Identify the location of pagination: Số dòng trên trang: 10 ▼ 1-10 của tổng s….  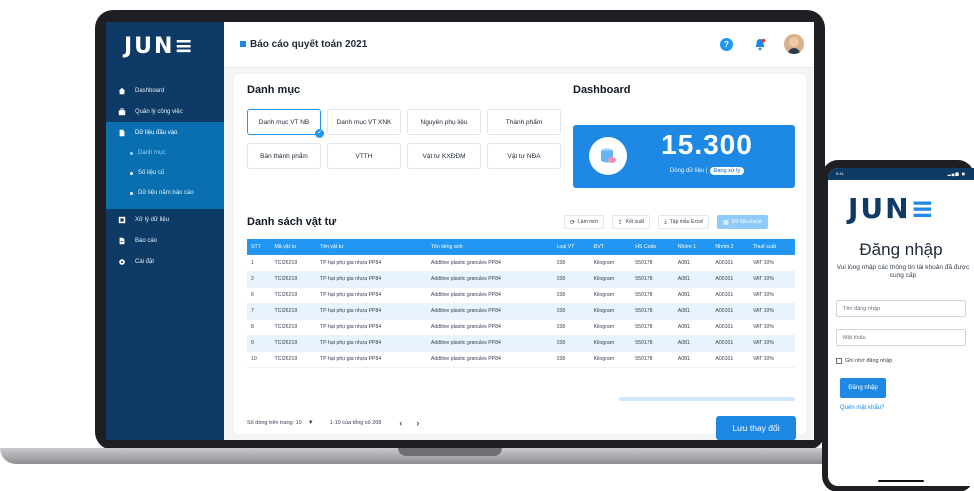
(340, 423).